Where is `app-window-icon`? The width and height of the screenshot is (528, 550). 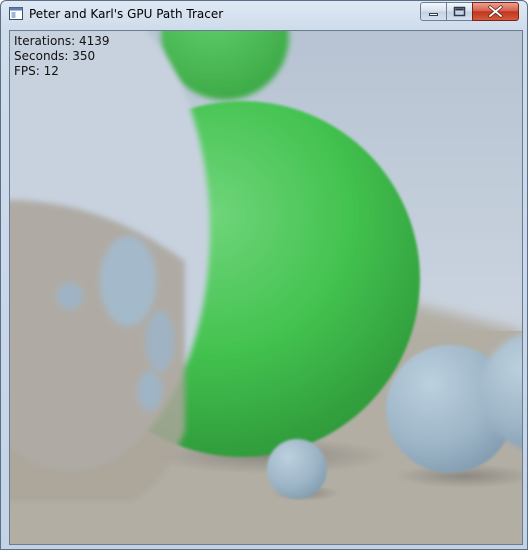 app-window-icon is located at coordinates (16, 13).